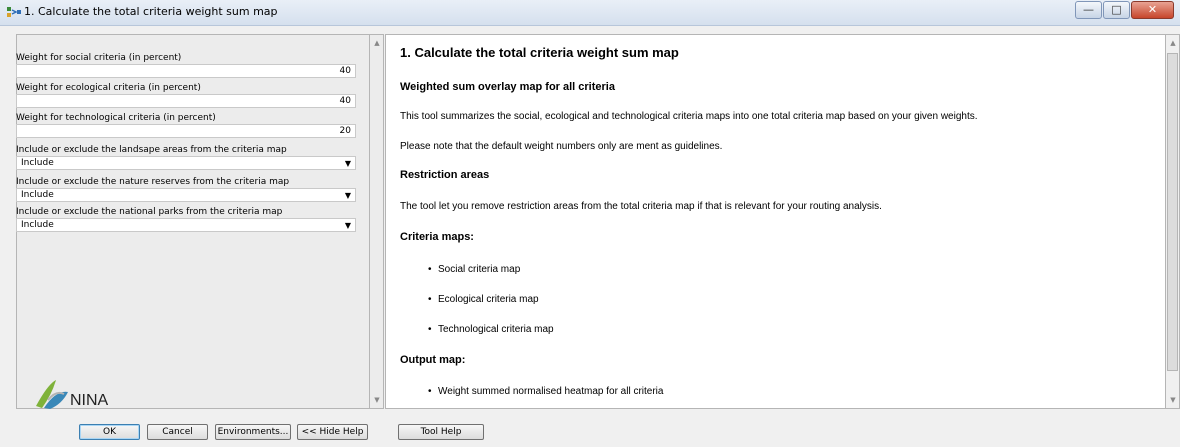 This screenshot has width=1180, height=447. Describe the element at coordinates (186, 195) in the screenshot. I see `nature-reserves-select: Include ▼` at that location.